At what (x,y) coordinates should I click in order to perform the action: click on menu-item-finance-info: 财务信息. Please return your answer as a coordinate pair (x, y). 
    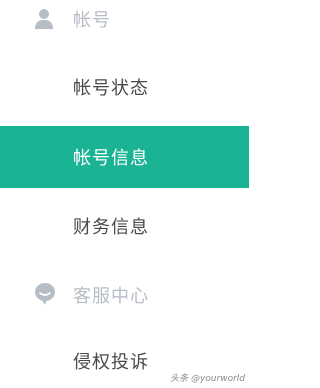
    Looking at the image, I should click on (124, 226).